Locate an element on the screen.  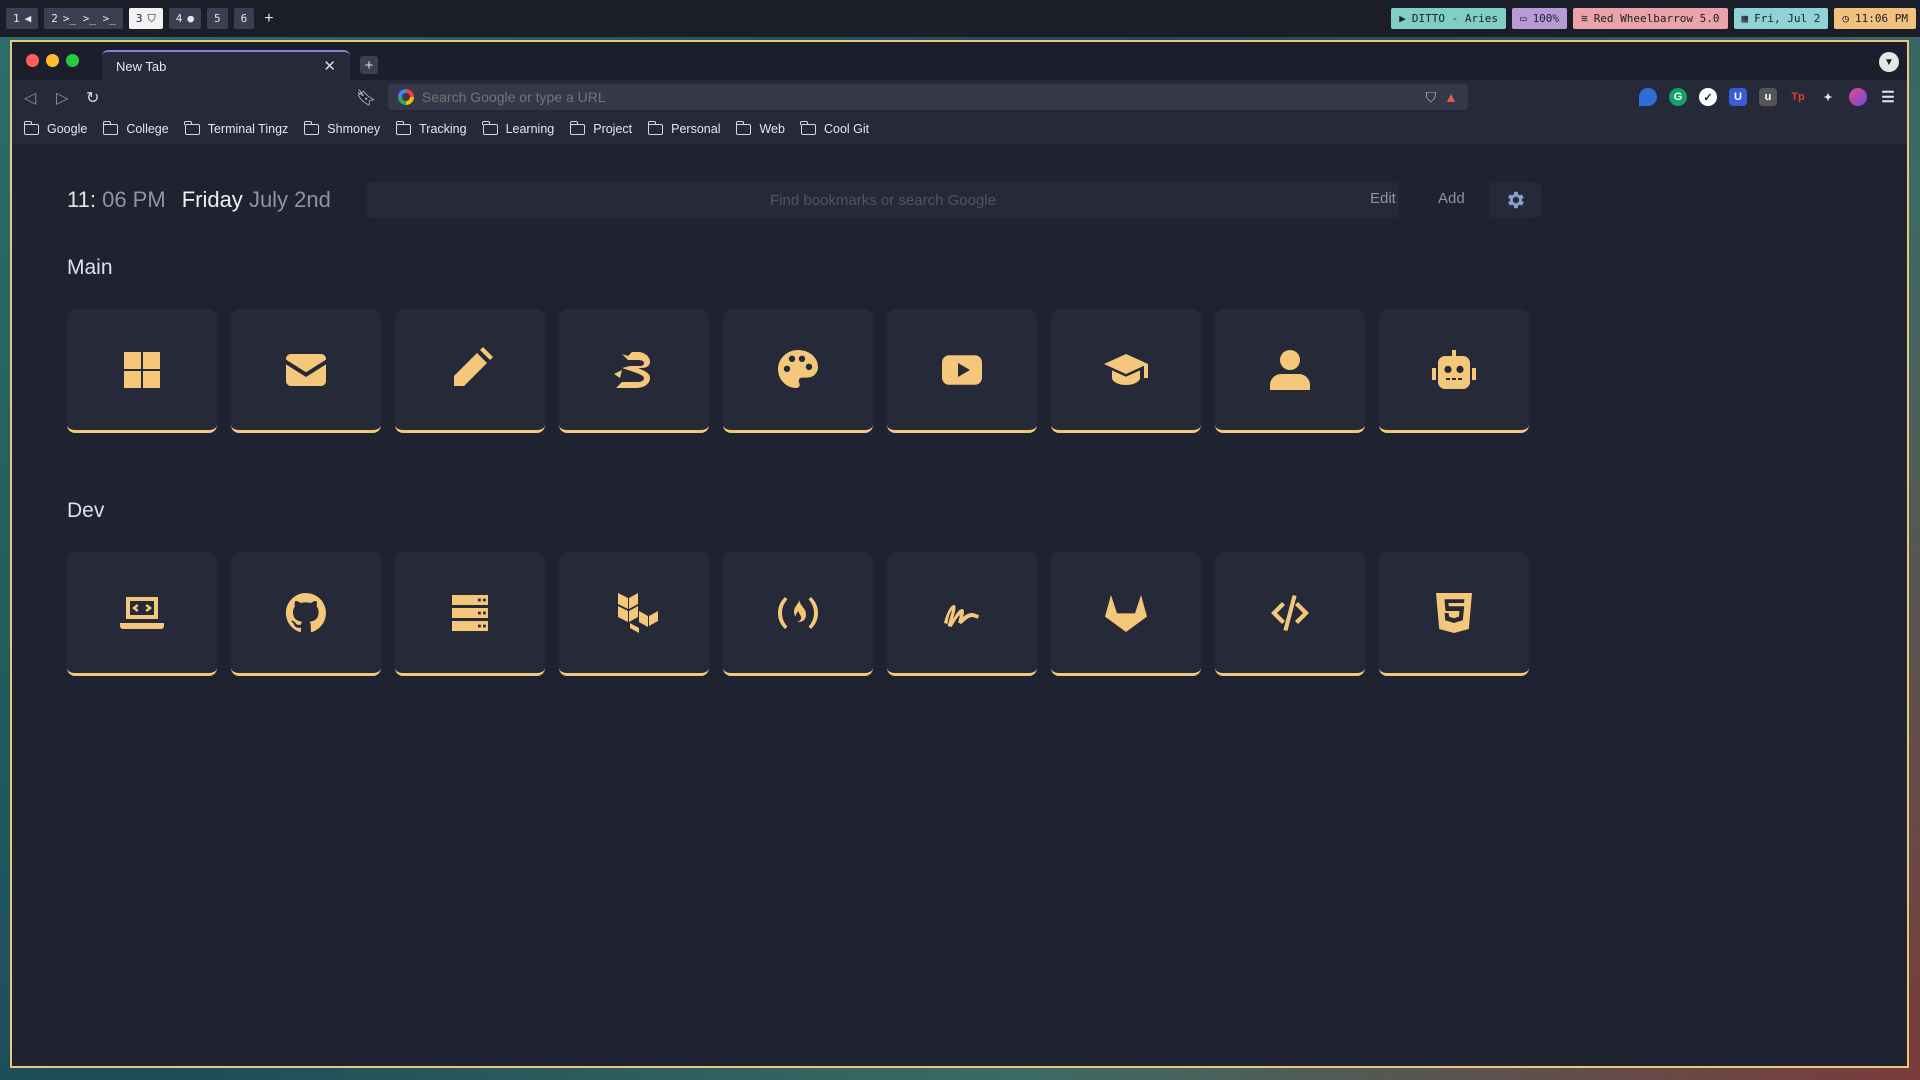
url-input is located at coordinates (882, 97).